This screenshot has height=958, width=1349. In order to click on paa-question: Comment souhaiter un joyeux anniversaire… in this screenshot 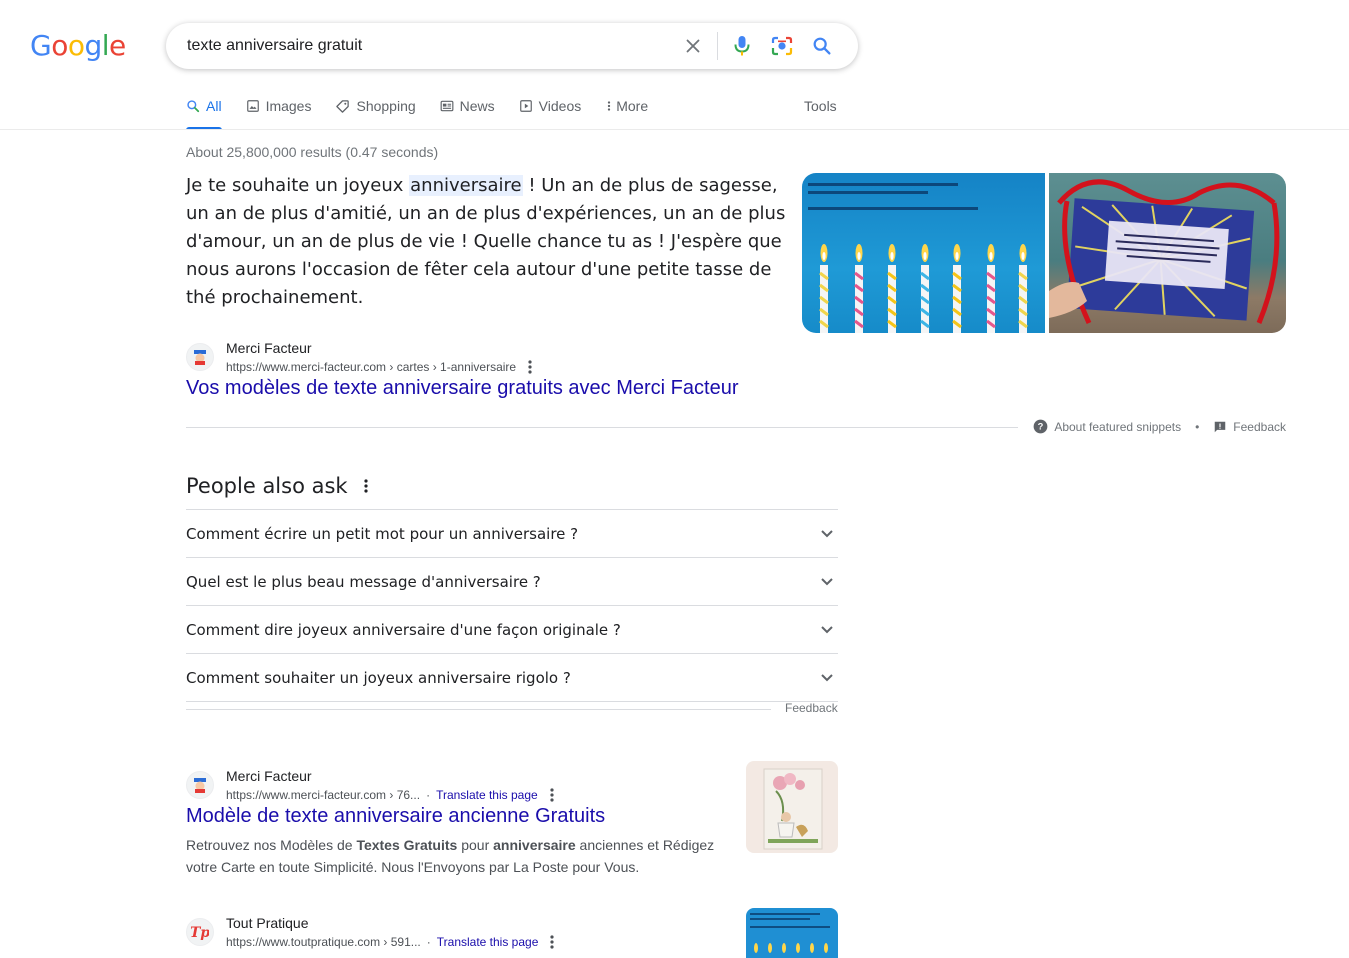, I will do `click(512, 678)`.